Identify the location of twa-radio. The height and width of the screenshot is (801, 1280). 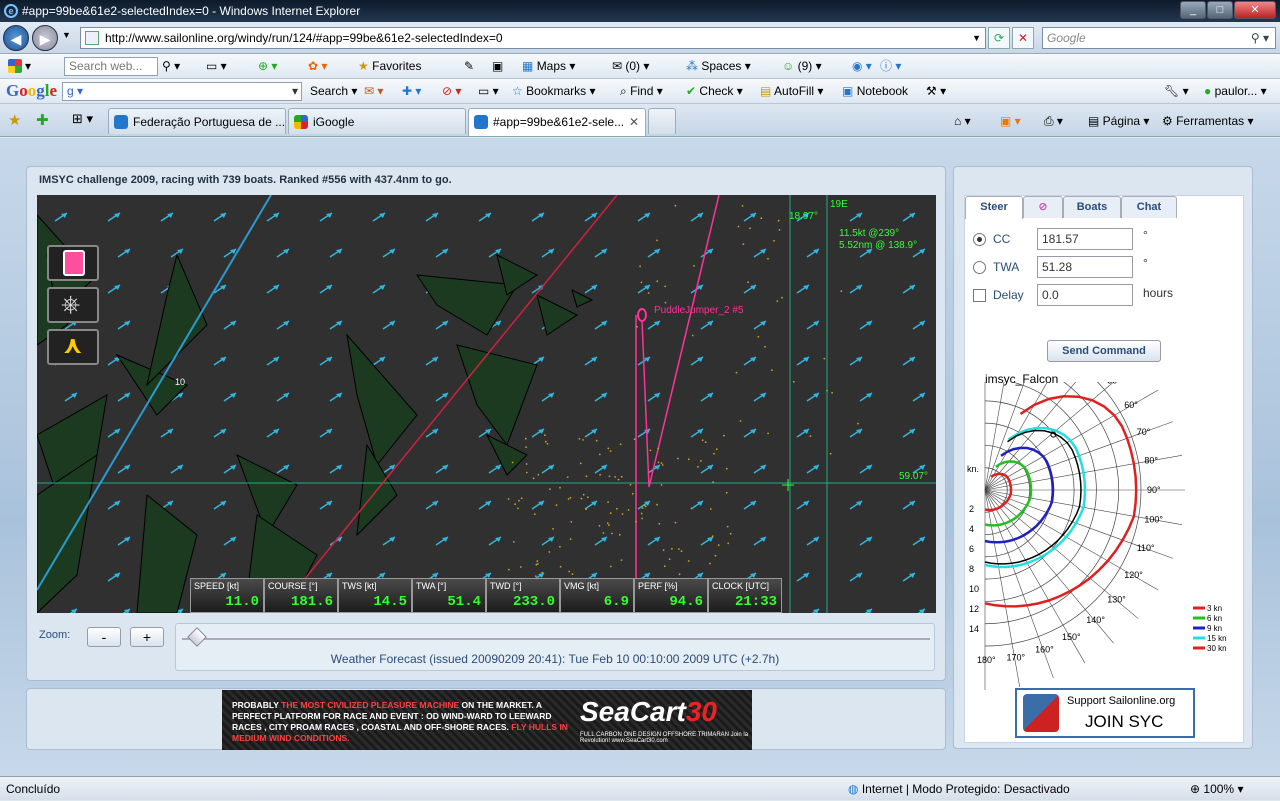
(979, 267).